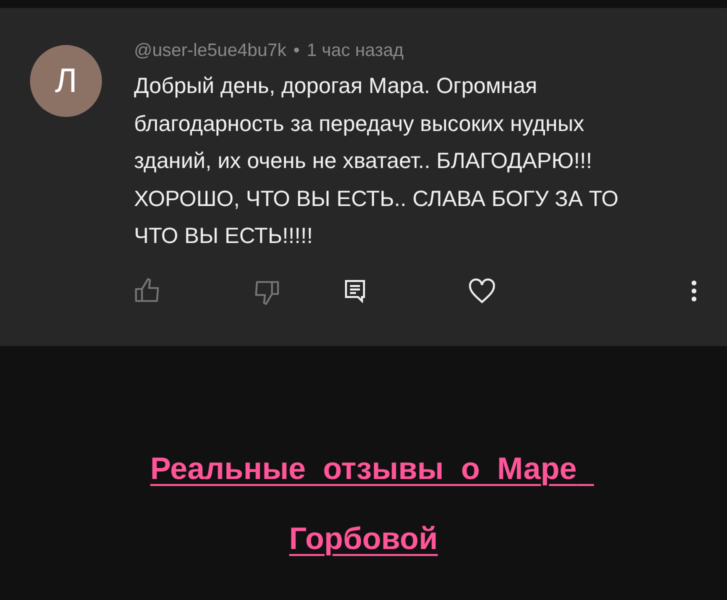  What do you see at coordinates (266, 293) in the screenshot?
I see `thumbs-down-icon` at bounding box center [266, 293].